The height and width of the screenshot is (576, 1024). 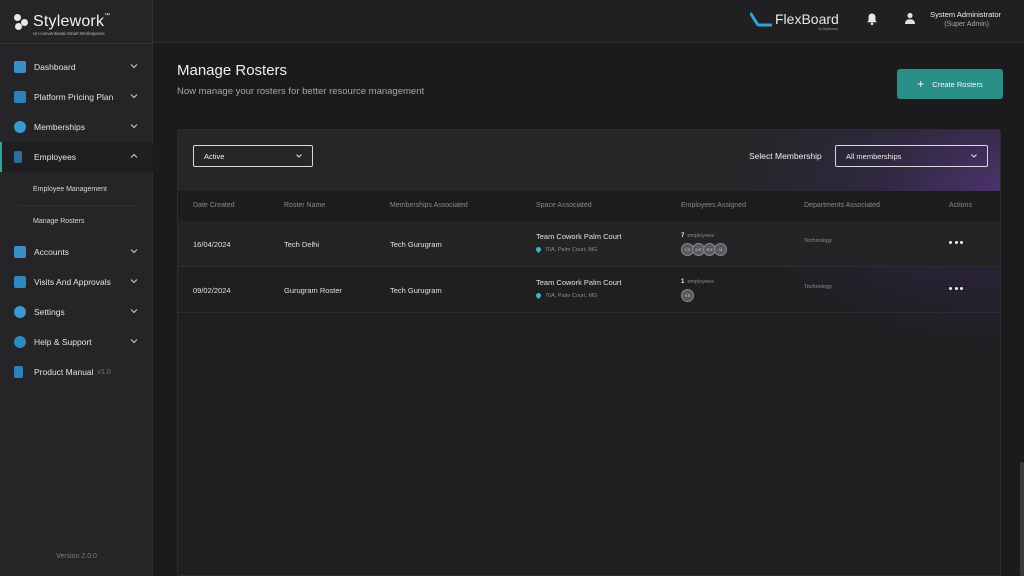 I want to click on column-header: Memberships Associated, so click(x=429, y=205).